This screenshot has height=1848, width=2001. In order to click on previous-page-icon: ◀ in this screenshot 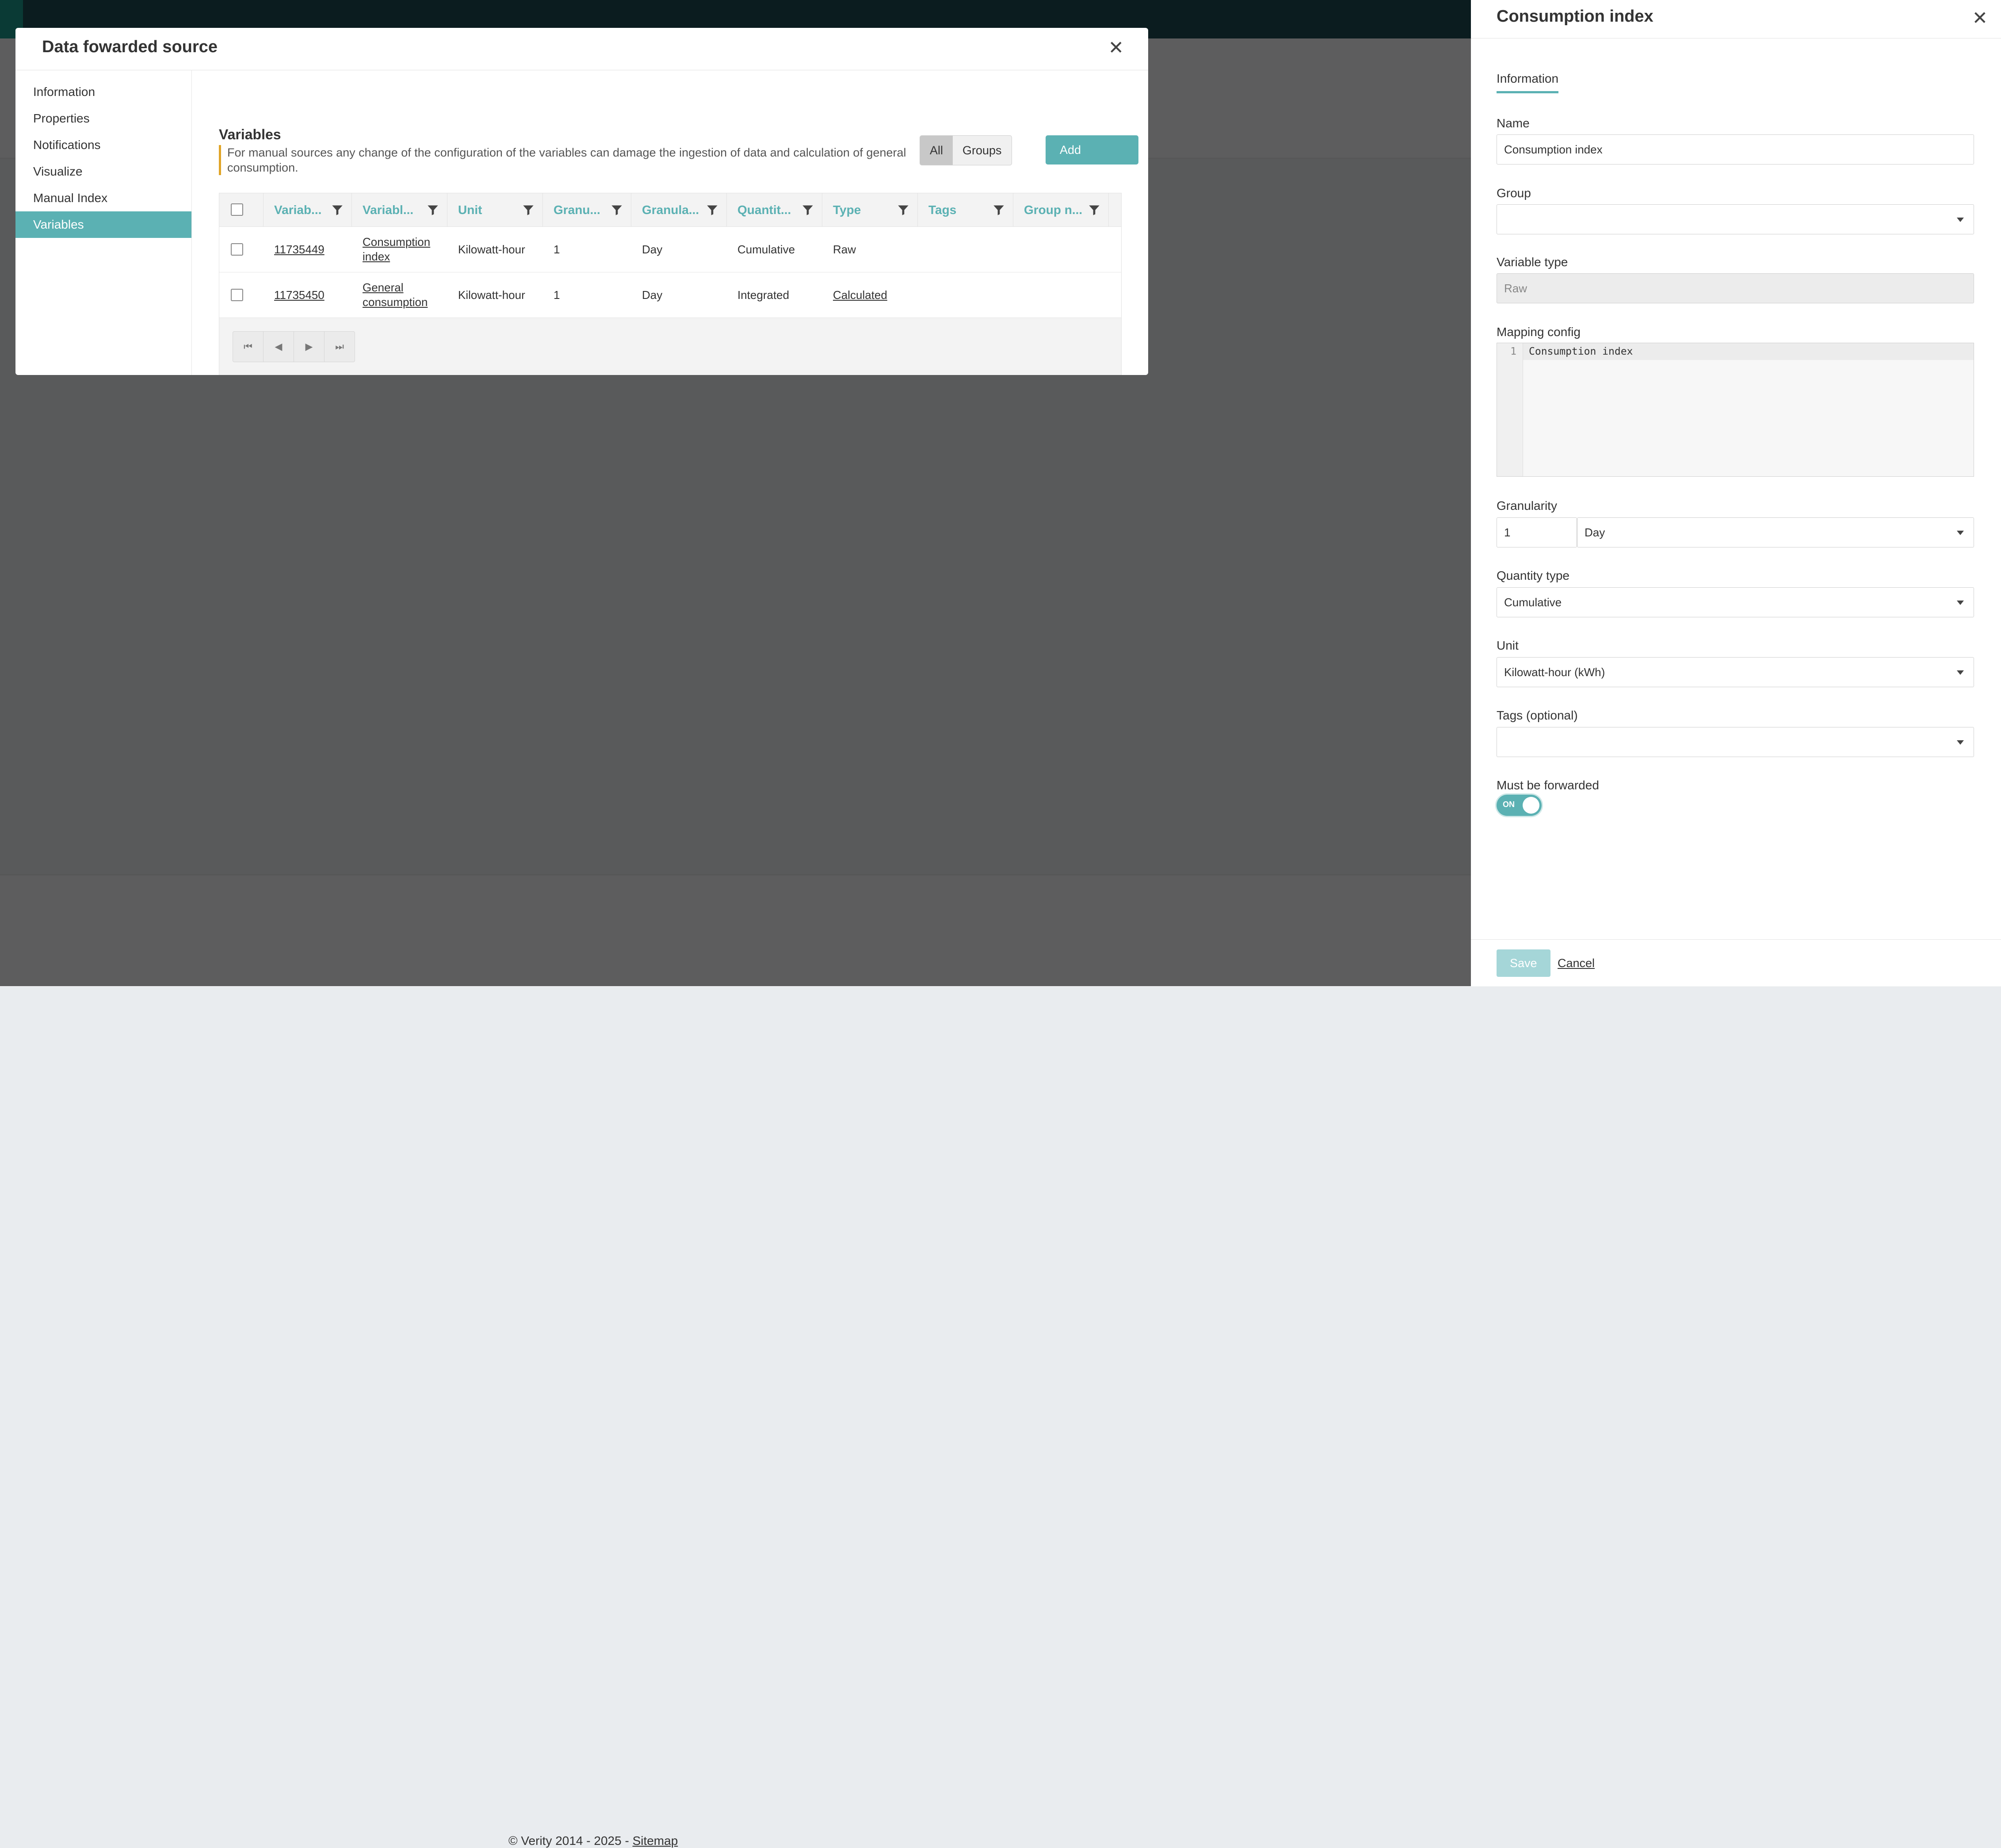, I will do `click(278, 347)`.